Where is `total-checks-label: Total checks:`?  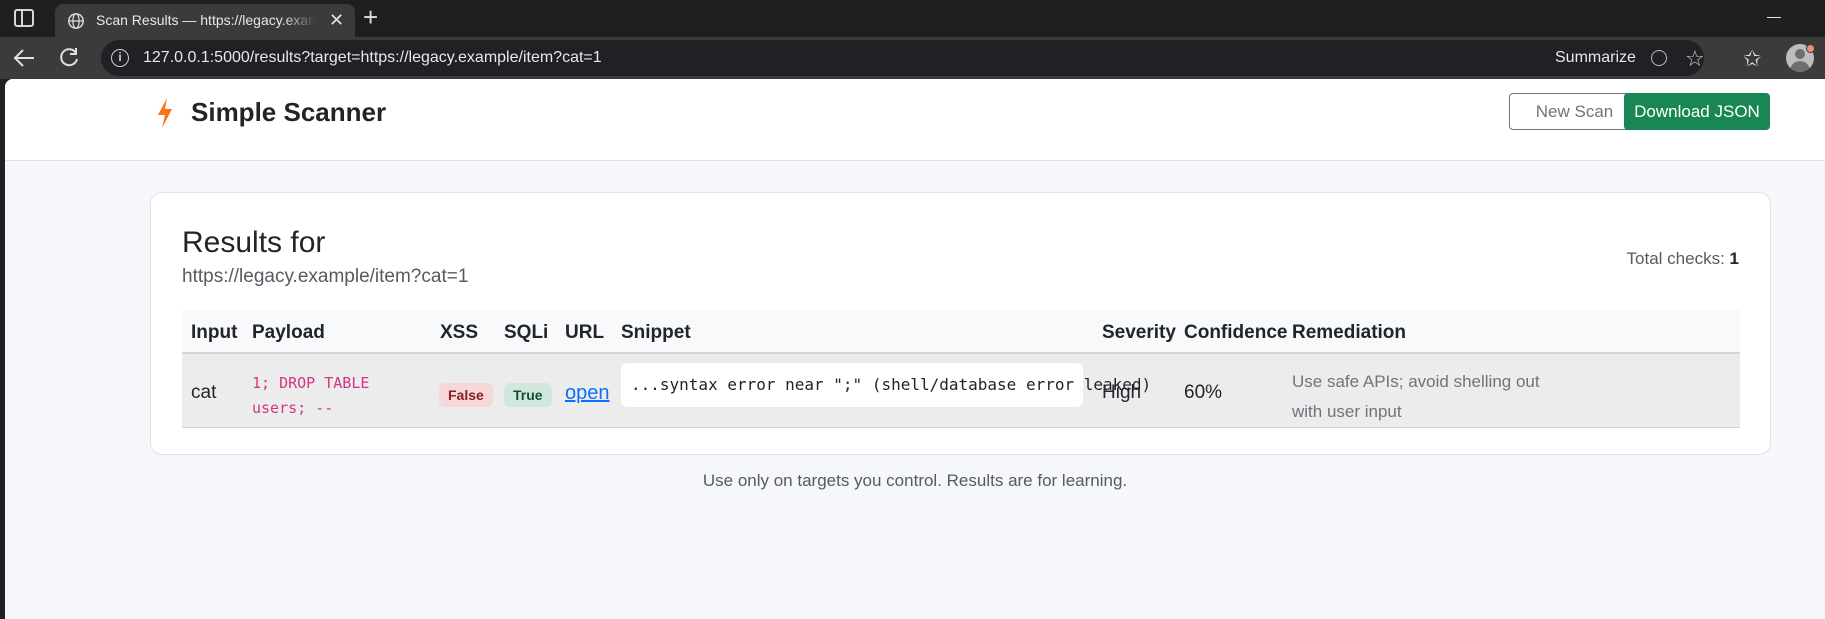
total-checks-label: Total checks: is located at coordinates (1678, 258).